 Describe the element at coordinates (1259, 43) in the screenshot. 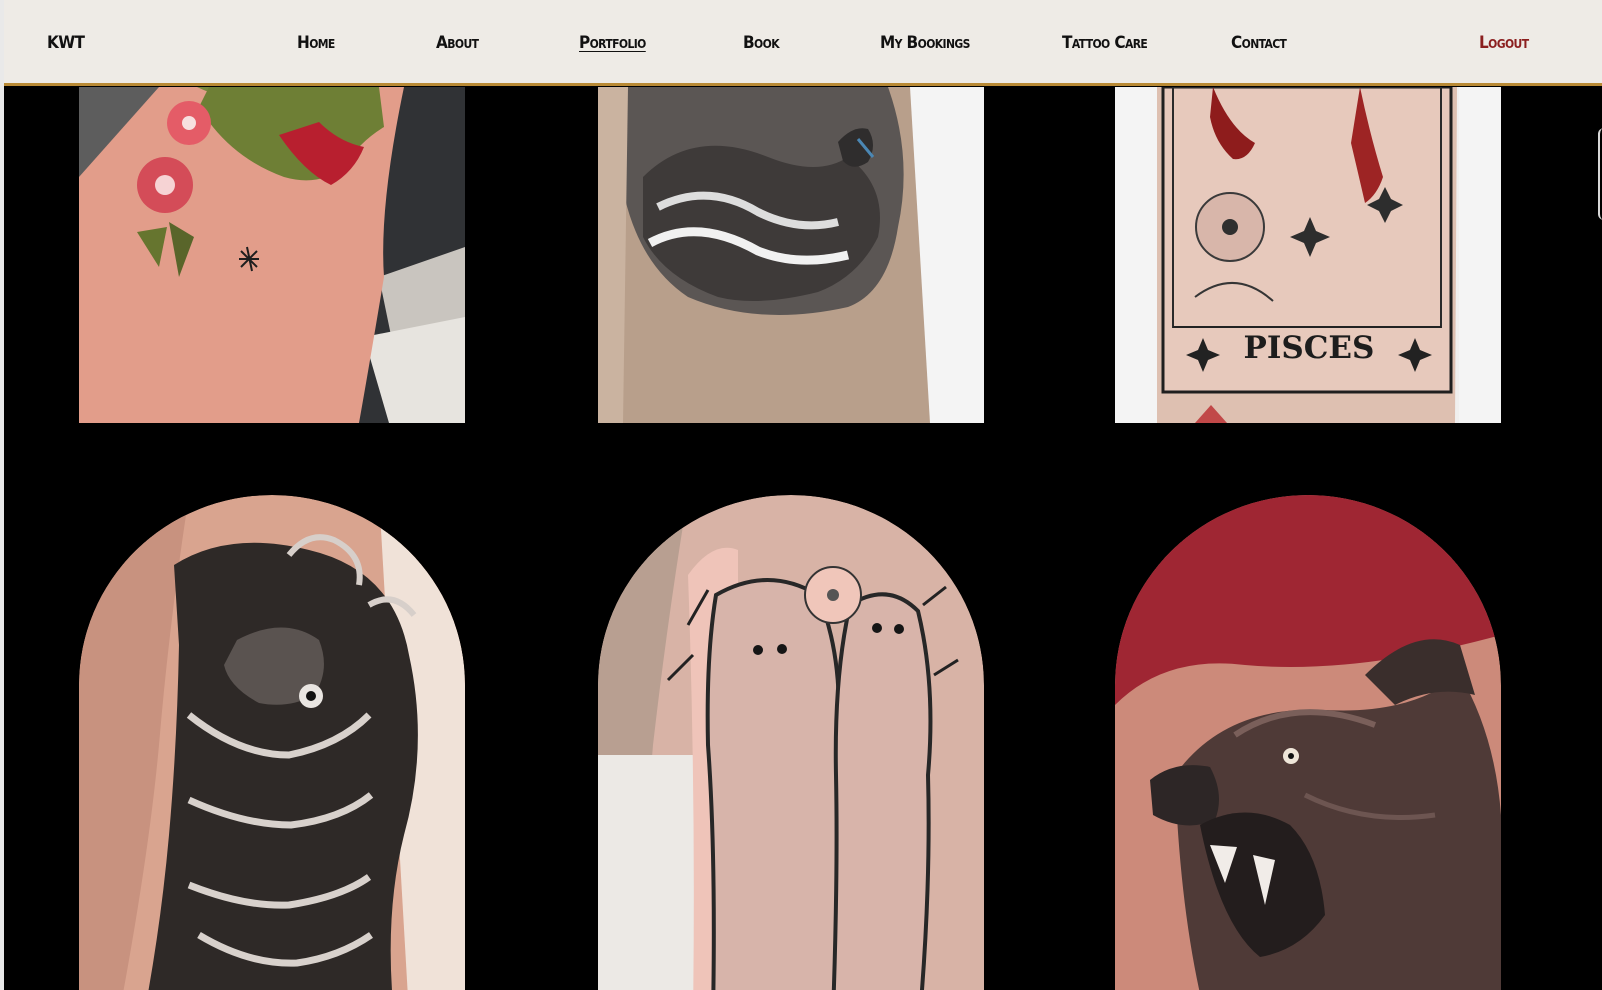

I see `nav-contact: Contact` at that location.